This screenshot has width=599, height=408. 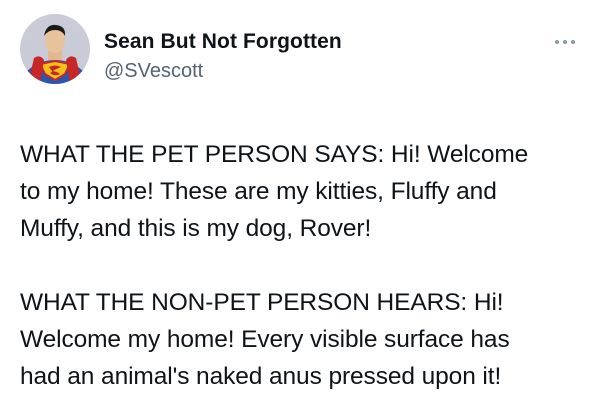 What do you see at coordinates (274, 154) in the screenshot?
I see `tweet-line: WHAT THE PET PERSON SAYS: Hi! Welcome` at bounding box center [274, 154].